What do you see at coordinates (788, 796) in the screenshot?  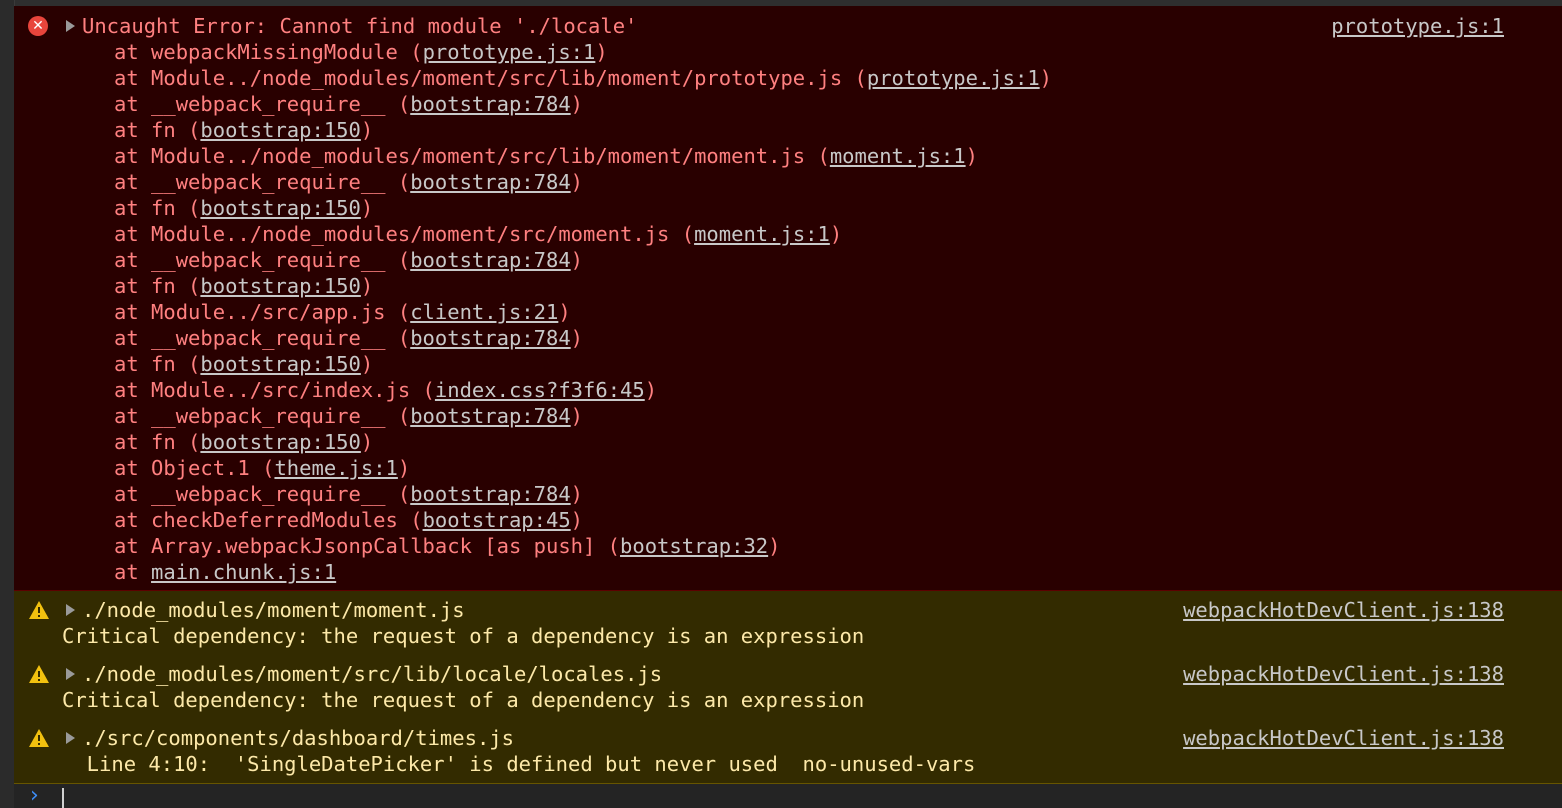 I see `console-prompt-row: ›` at bounding box center [788, 796].